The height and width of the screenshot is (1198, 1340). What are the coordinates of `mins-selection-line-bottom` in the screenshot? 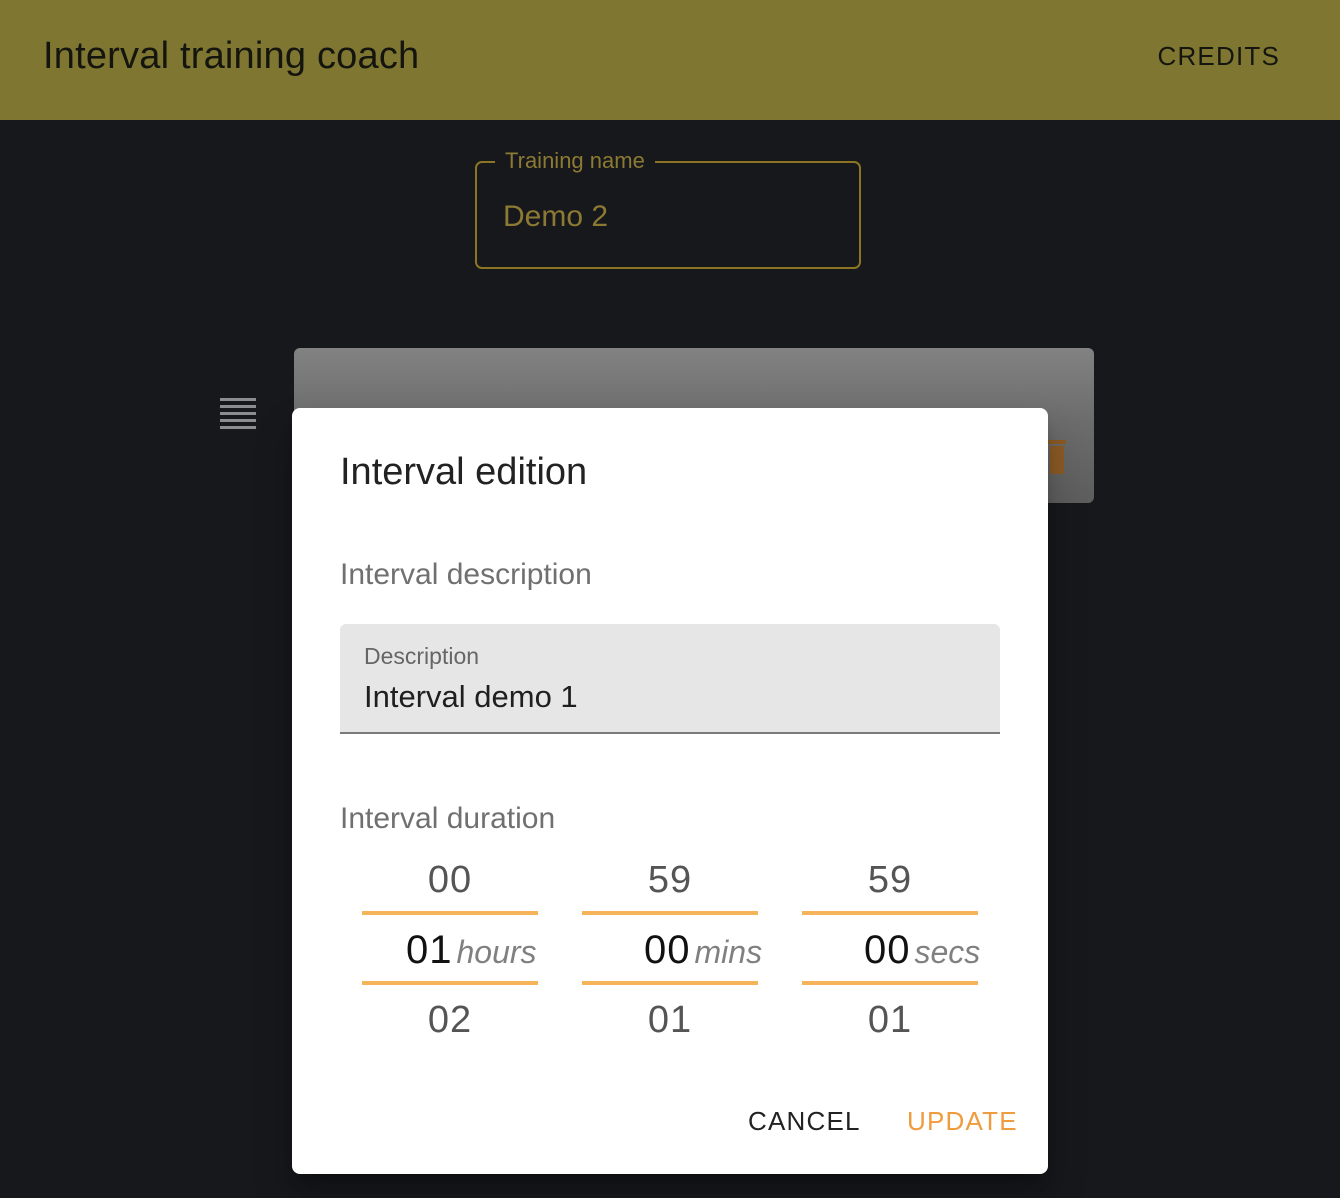 It's located at (670, 983).